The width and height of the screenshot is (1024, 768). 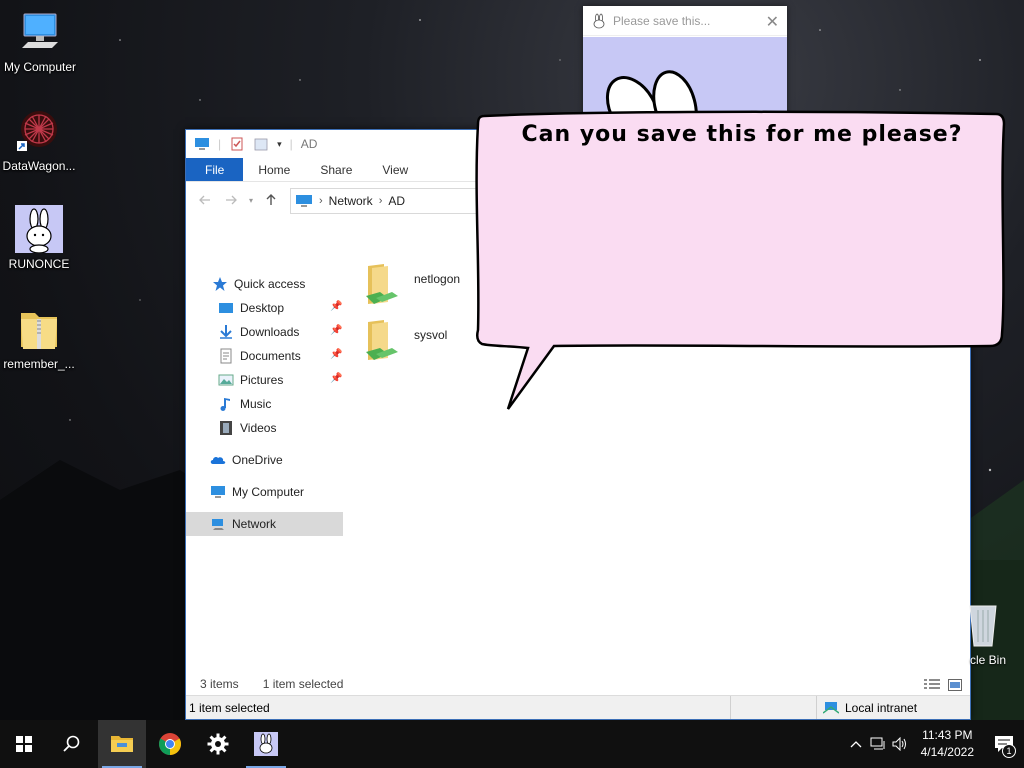 What do you see at coordinates (983, 626) in the screenshot?
I see `recycle-bin-icon` at bounding box center [983, 626].